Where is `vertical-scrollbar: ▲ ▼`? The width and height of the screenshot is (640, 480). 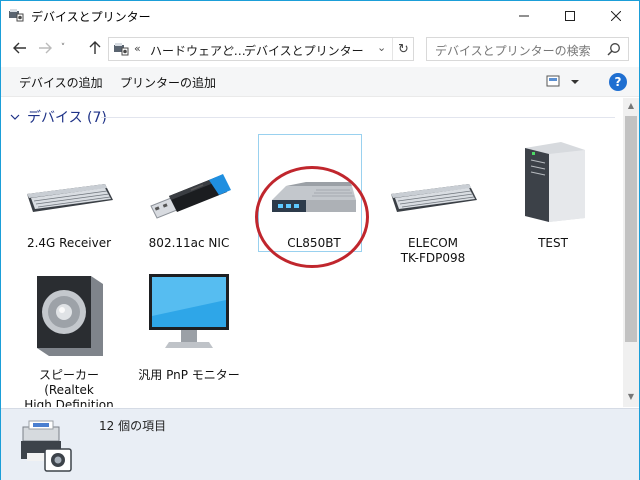 vertical-scrollbar: ▲ ▼ is located at coordinates (631, 252).